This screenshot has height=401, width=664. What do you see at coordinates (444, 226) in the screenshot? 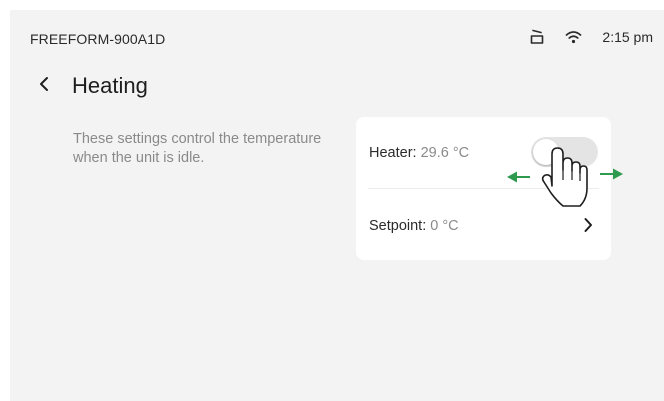
I see `setpoint-value: 0 °C` at bounding box center [444, 226].